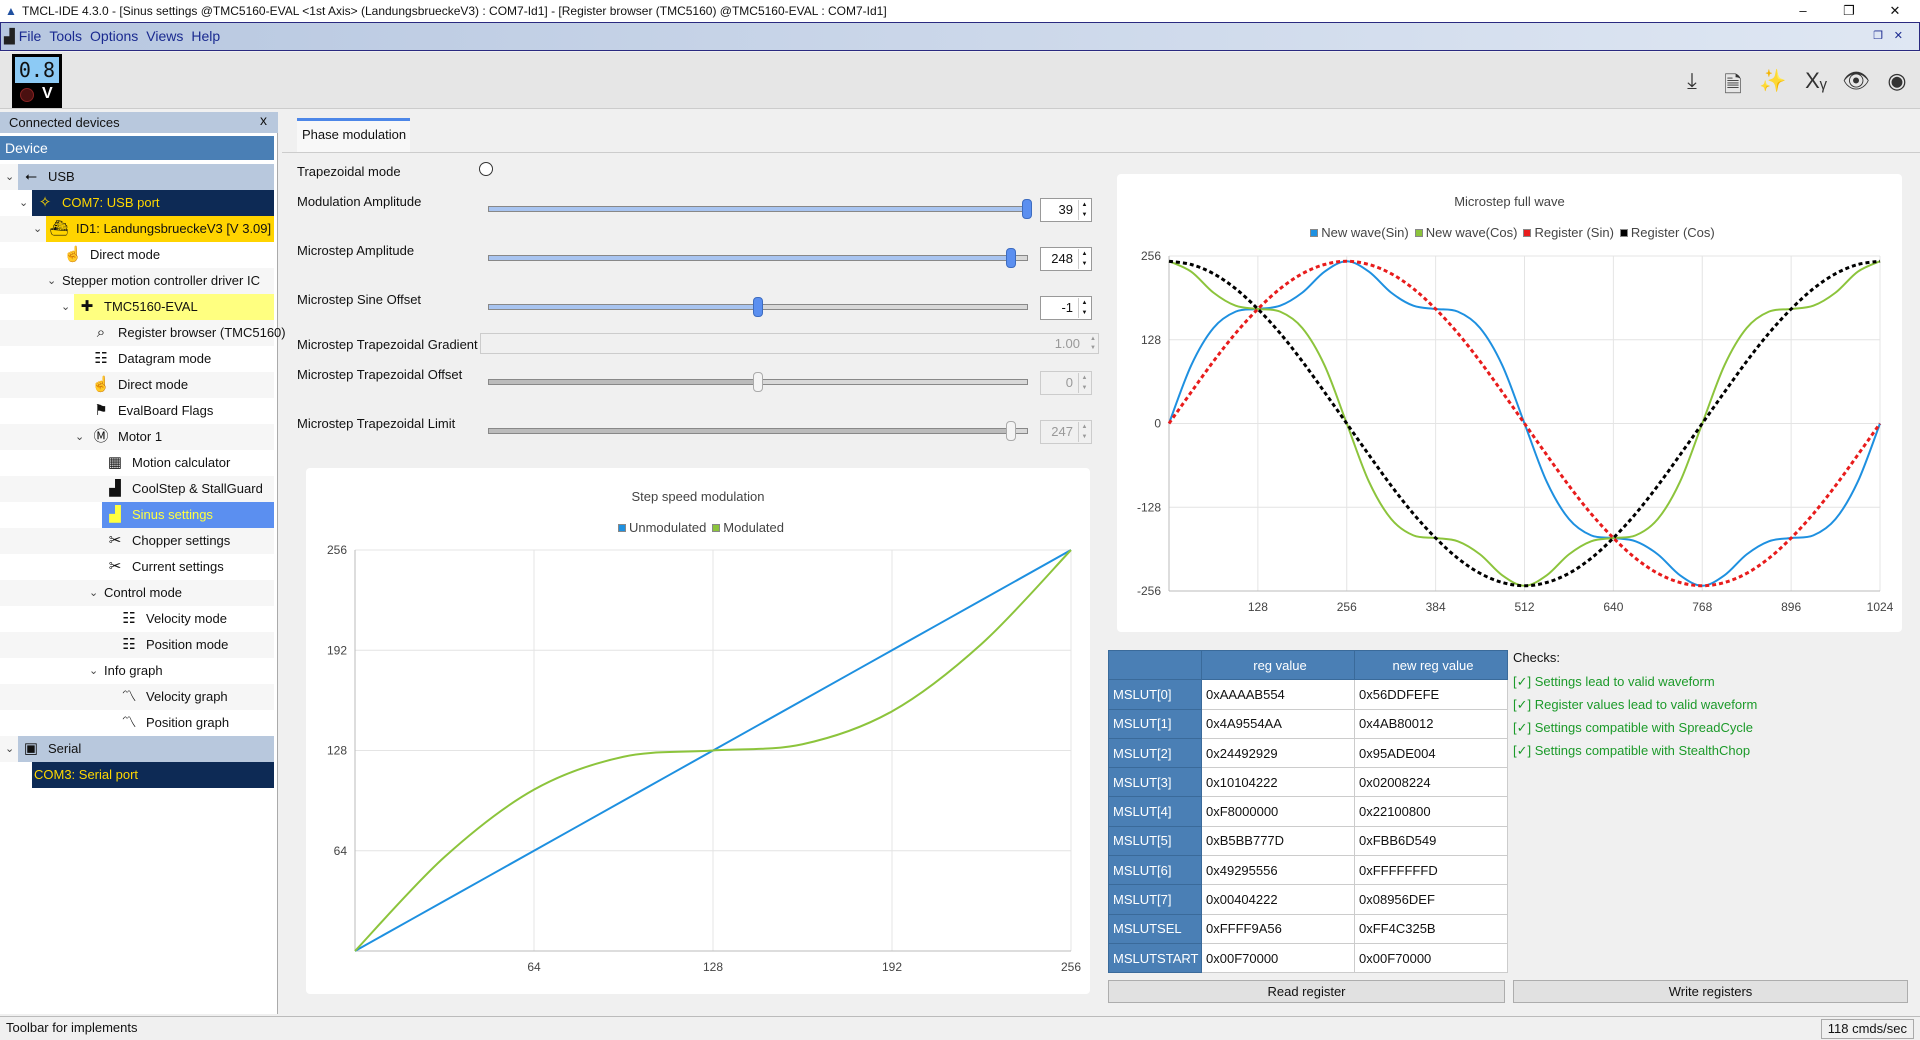 This screenshot has height=1040, width=1920. I want to click on mdi-restore-icon: ❐, so click(1878, 36).